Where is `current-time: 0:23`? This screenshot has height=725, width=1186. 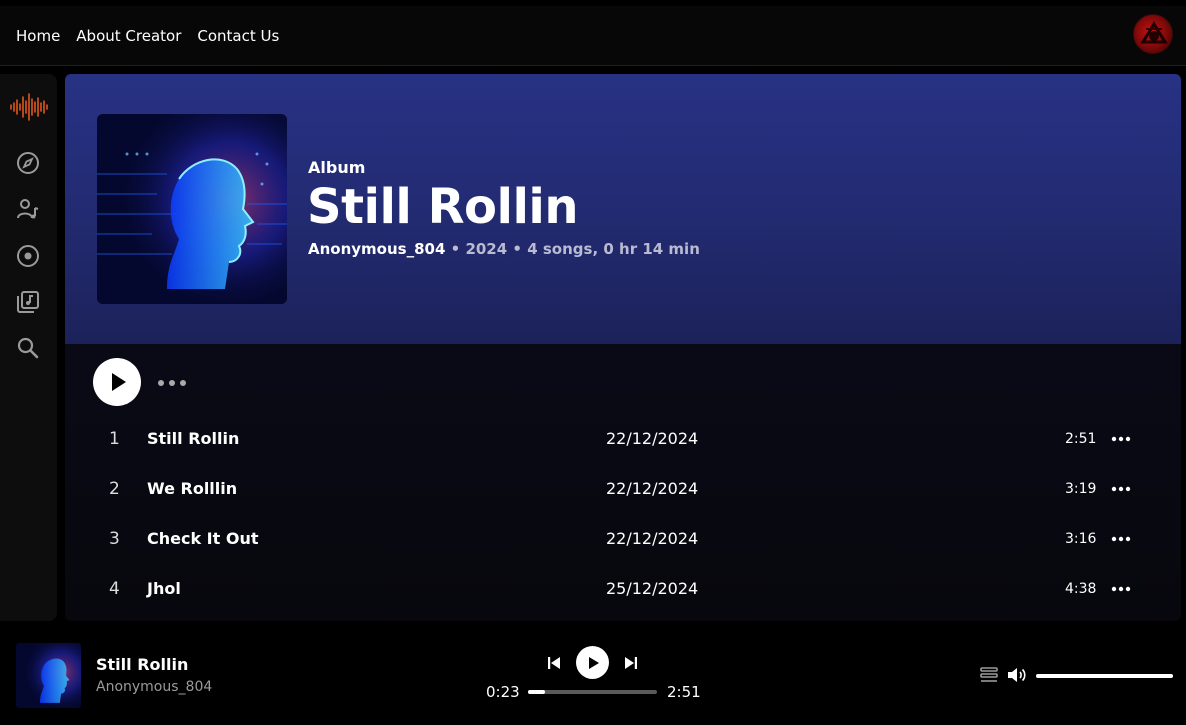 current-time: 0:23 is located at coordinates (503, 692).